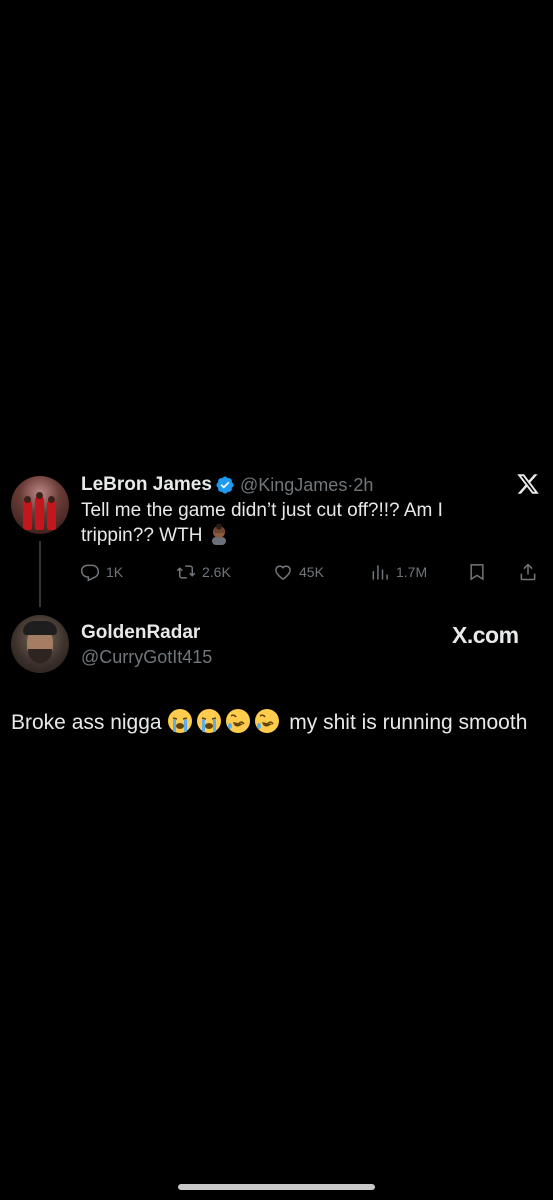 Image resolution: width=553 pixels, height=1200 pixels. I want to click on bookmark-button, so click(477, 572).